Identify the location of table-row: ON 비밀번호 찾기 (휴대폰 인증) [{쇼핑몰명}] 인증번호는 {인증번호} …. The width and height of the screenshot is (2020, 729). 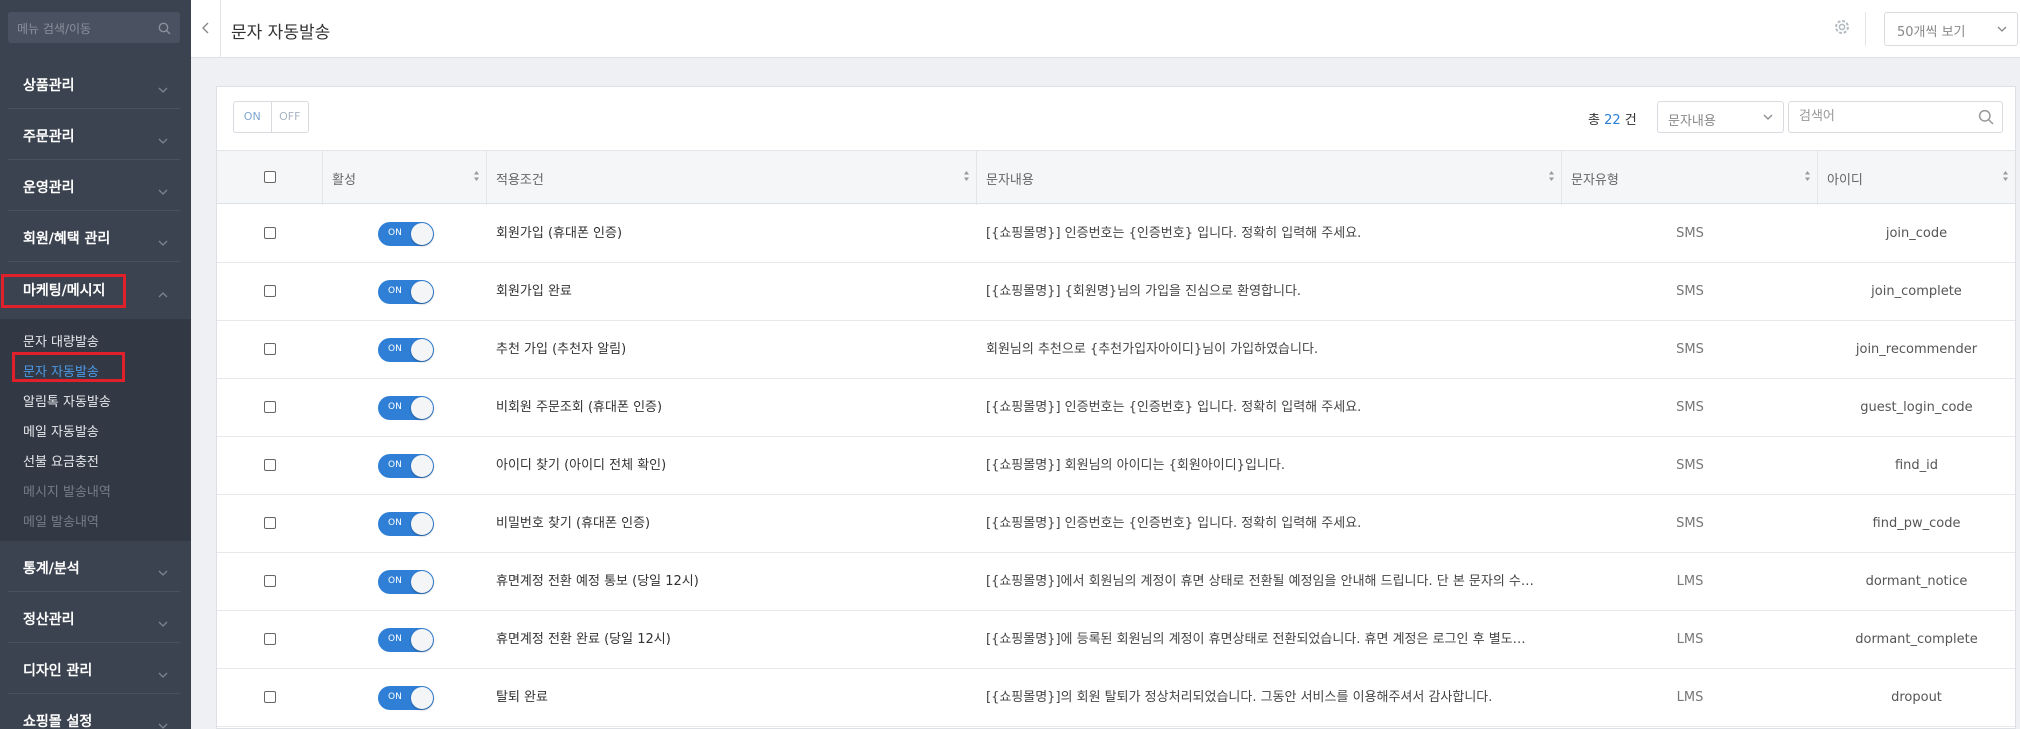
(1116, 524).